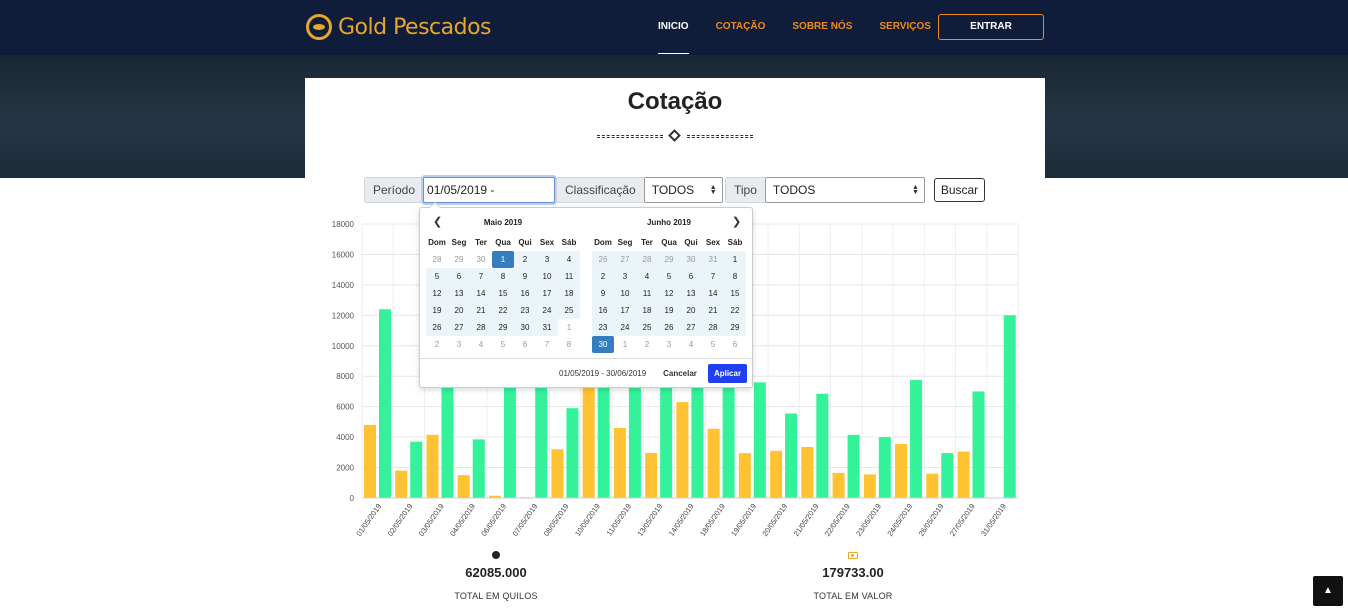  What do you see at coordinates (822, 26) in the screenshot?
I see `nav-item-sobre-nos: SOBRE NÓS` at bounding box center [822, 26].